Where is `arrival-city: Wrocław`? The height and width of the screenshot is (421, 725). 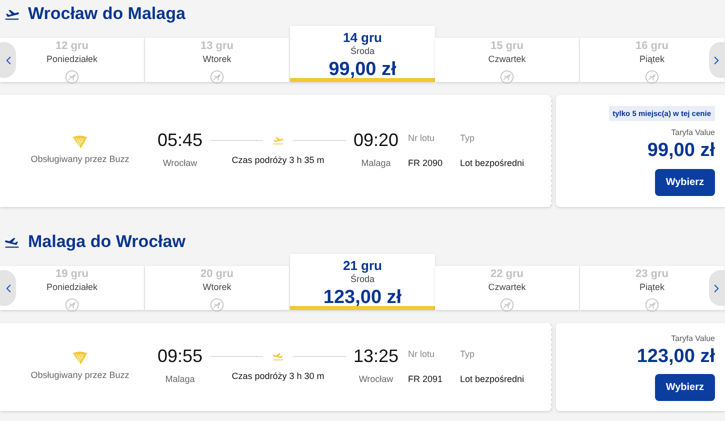 arrival-city: Wrocław is located at coordinates (376, 379).